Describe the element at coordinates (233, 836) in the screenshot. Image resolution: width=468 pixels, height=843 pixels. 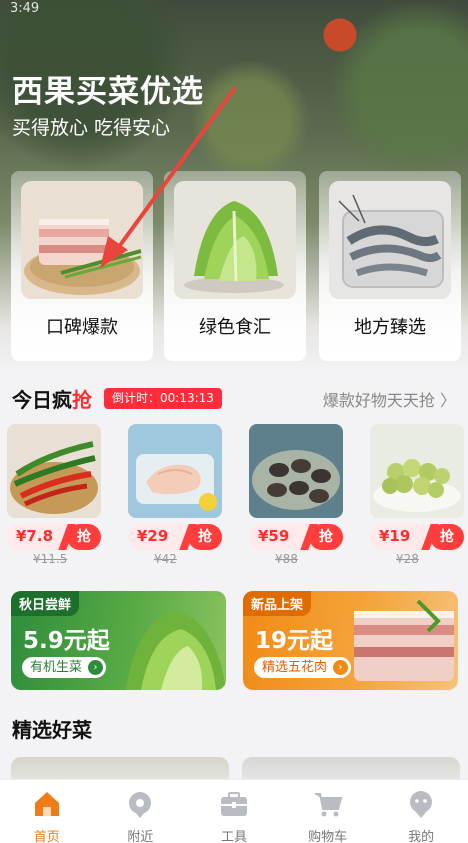
I see `tab-label: 工具` at that location.